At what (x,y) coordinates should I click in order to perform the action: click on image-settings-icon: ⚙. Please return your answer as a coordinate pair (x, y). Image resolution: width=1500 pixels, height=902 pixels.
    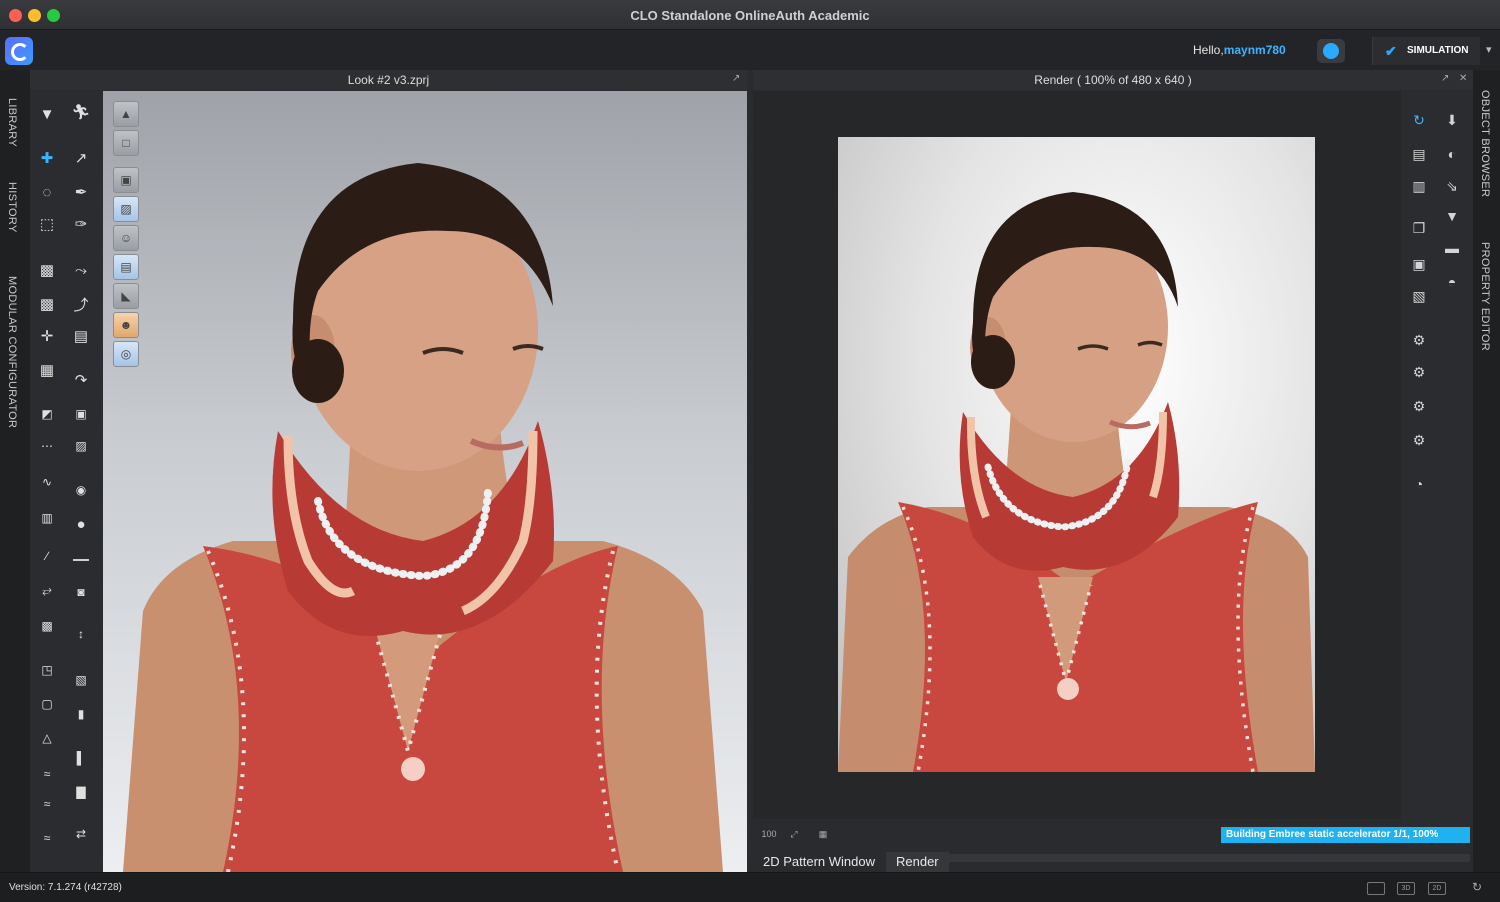
    Looking at the image, I should click on (1419, 340).